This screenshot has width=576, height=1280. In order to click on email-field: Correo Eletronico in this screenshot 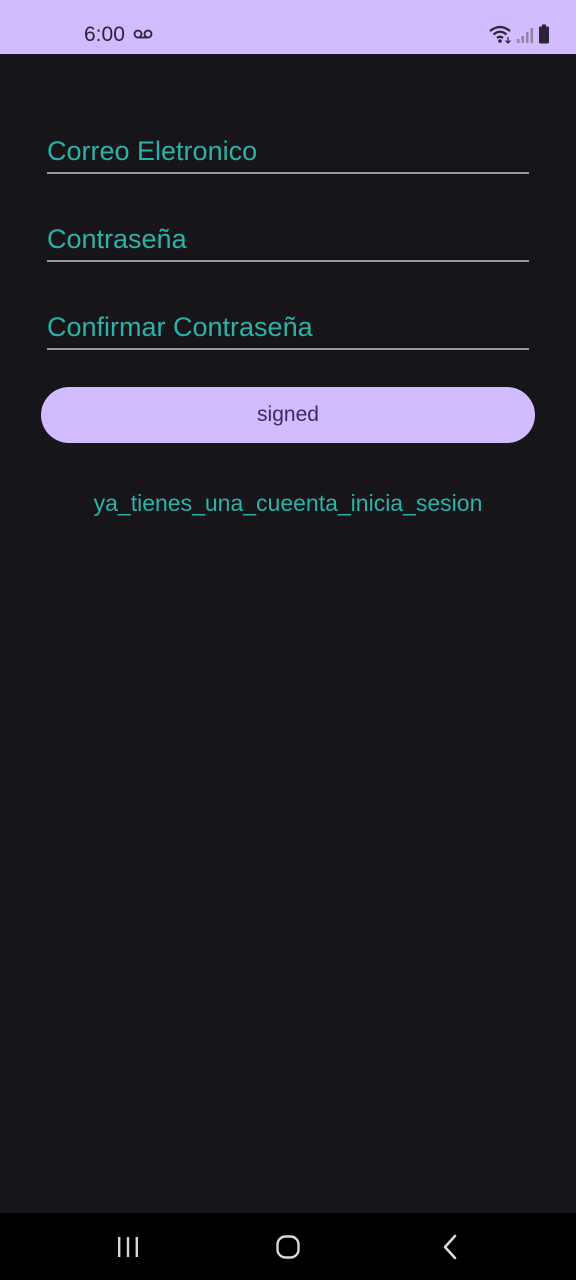, I will do `click(288, 154)`.